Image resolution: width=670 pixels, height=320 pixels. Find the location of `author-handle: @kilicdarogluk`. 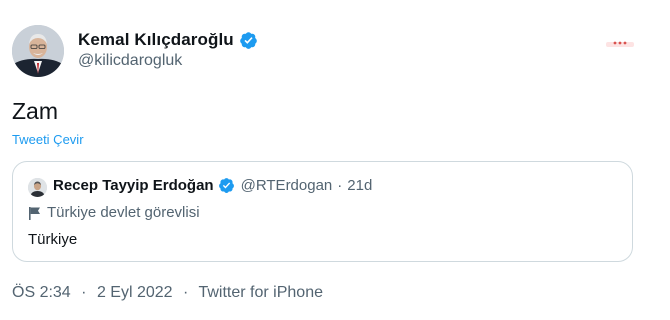

author-handle: @kilicdarogluk is located at coordinates (130, 61).